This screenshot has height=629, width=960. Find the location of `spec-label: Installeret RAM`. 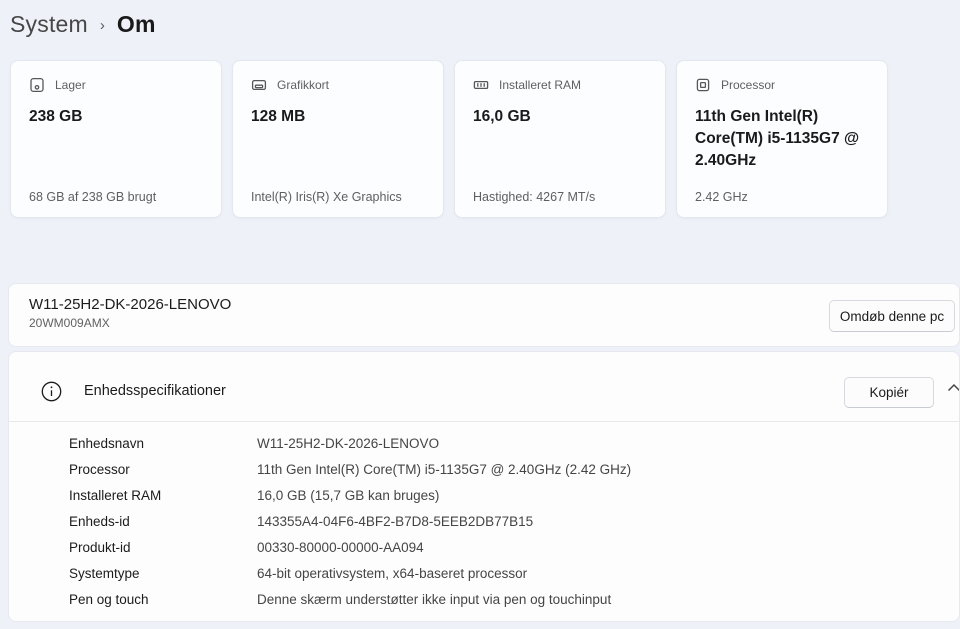

spec-label: Installeret RAM is located at coordinates (115, 495).